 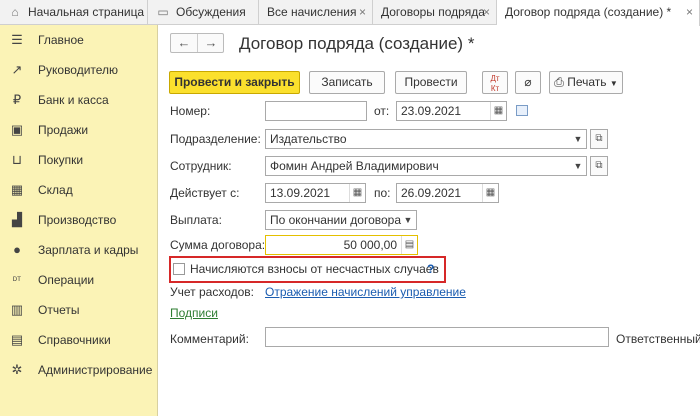 I want to click on tab-discussions: ▭ Обсуждения, so click(x=203, y=12).